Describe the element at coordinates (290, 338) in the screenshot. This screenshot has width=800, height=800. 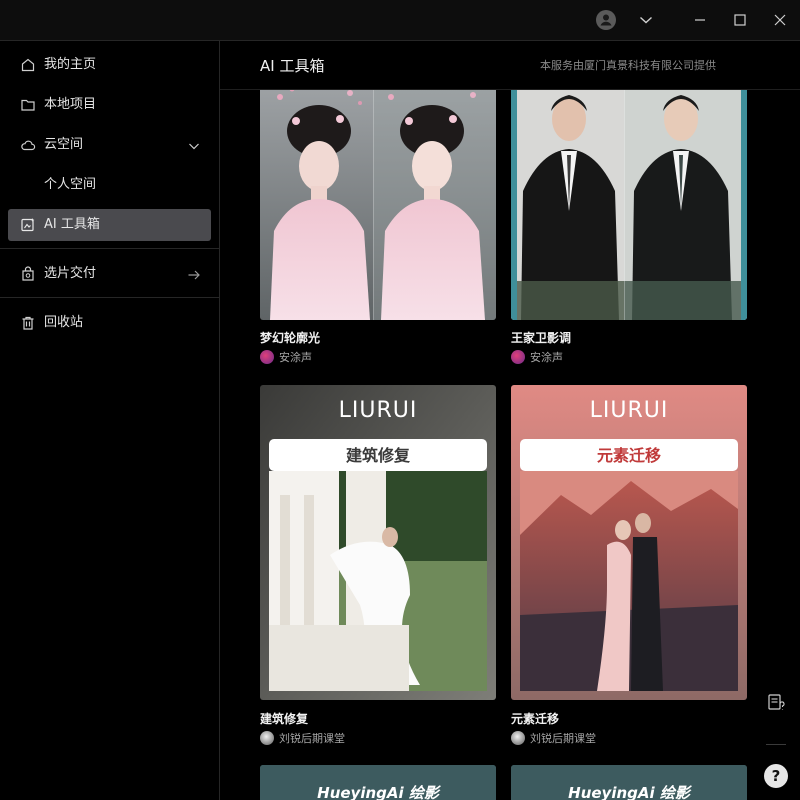
I see `card-title: 梦幻轮廓光` at that location.